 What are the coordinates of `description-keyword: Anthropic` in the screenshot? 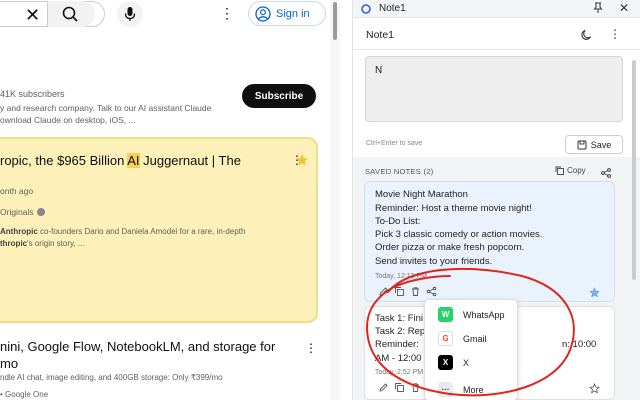 It's located at (19, 231).